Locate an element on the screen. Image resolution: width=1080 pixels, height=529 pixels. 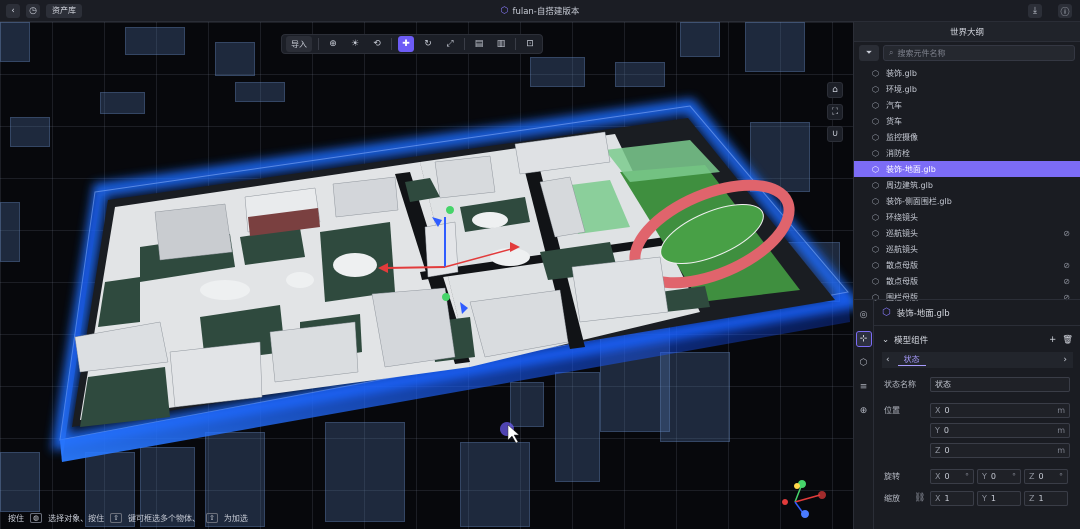
globe-icon: ◎ is located at coordinates (864, 315).